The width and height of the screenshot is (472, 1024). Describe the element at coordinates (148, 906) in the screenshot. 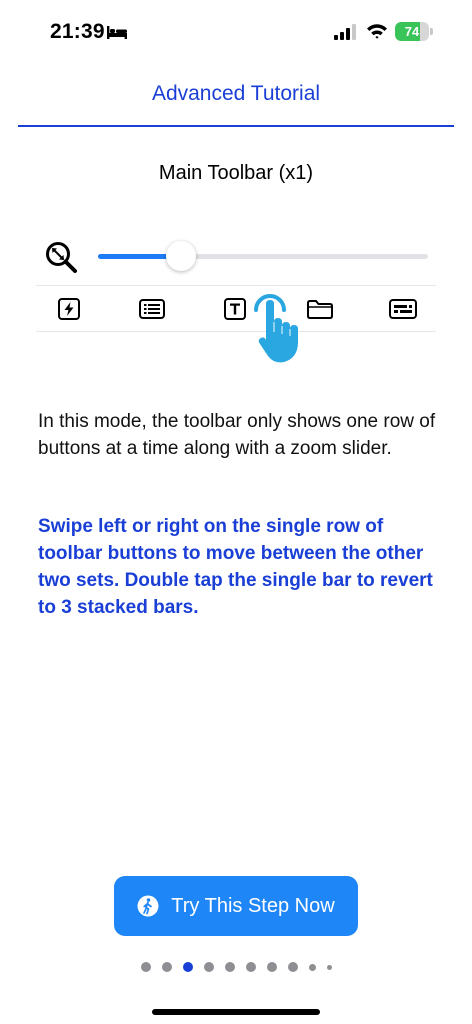

I see `walking-person-icon` at that location.